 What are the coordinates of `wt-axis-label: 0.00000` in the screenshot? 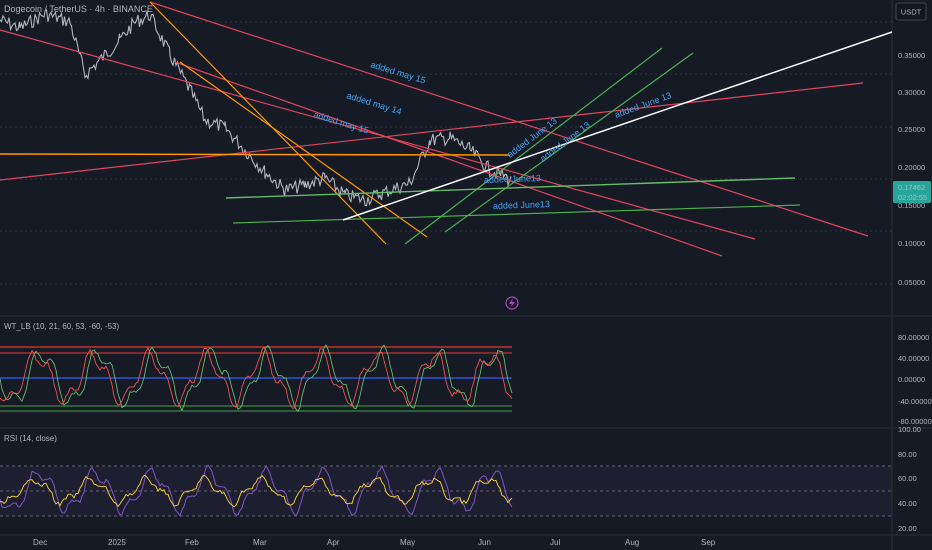 It's located at (911, 379).